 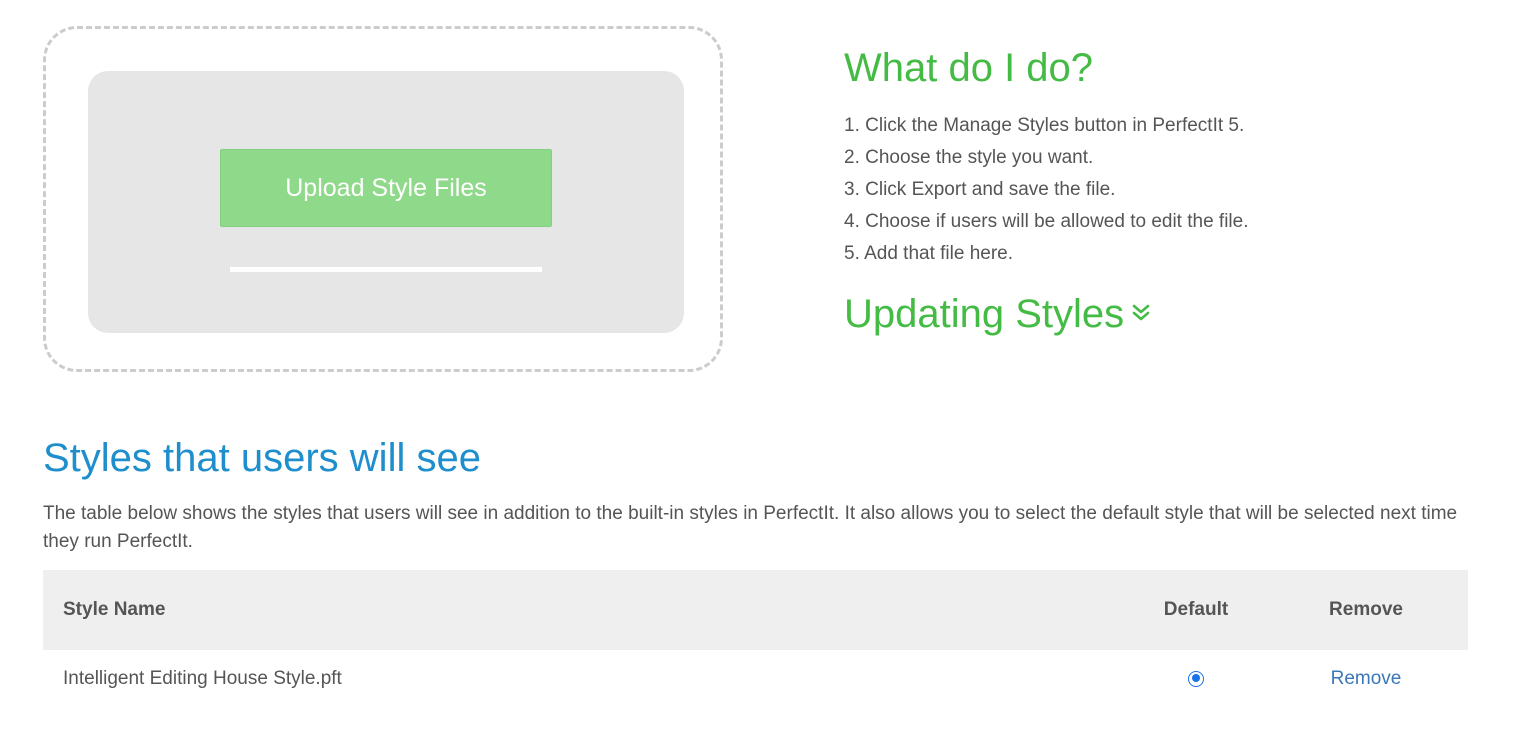 I want to click on upload-panel: Upload Style Files, so click(x=386, y=202).